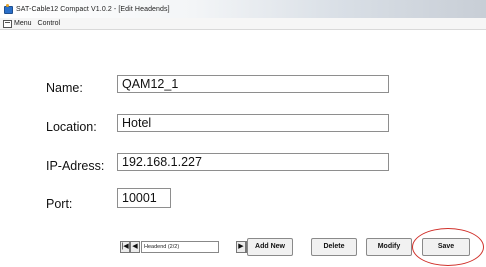  What do you see at coordinates (270, 247) in the screenshot?
I see `add-new-button: Add New` at bounding box center [270, 247].